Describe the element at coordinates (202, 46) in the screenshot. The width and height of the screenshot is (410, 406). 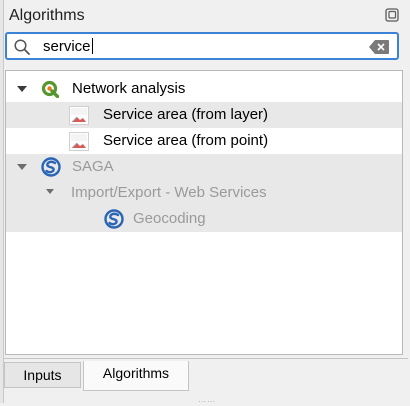
I see `search-input: service` at that location.